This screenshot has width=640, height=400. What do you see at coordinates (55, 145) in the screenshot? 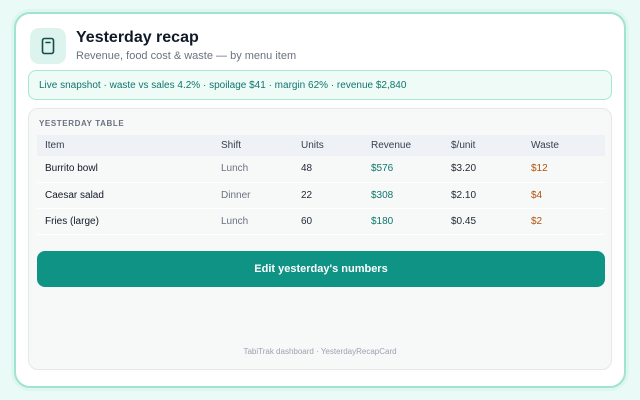
I see `column-header-item: Item` at bounding box center [55, 145].